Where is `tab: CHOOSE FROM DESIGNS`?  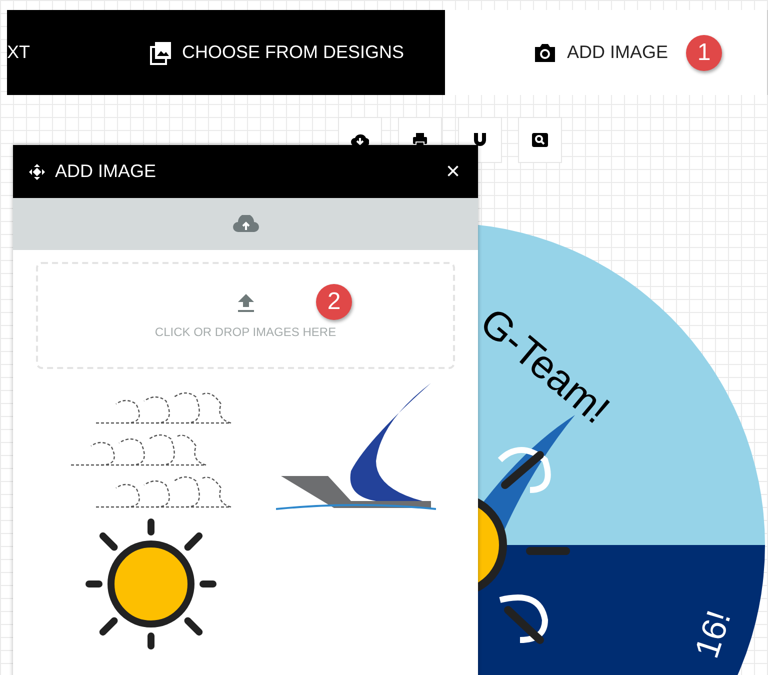
tab: CHOOSE FROM DESIGNS is located at coordinates (277, 52).